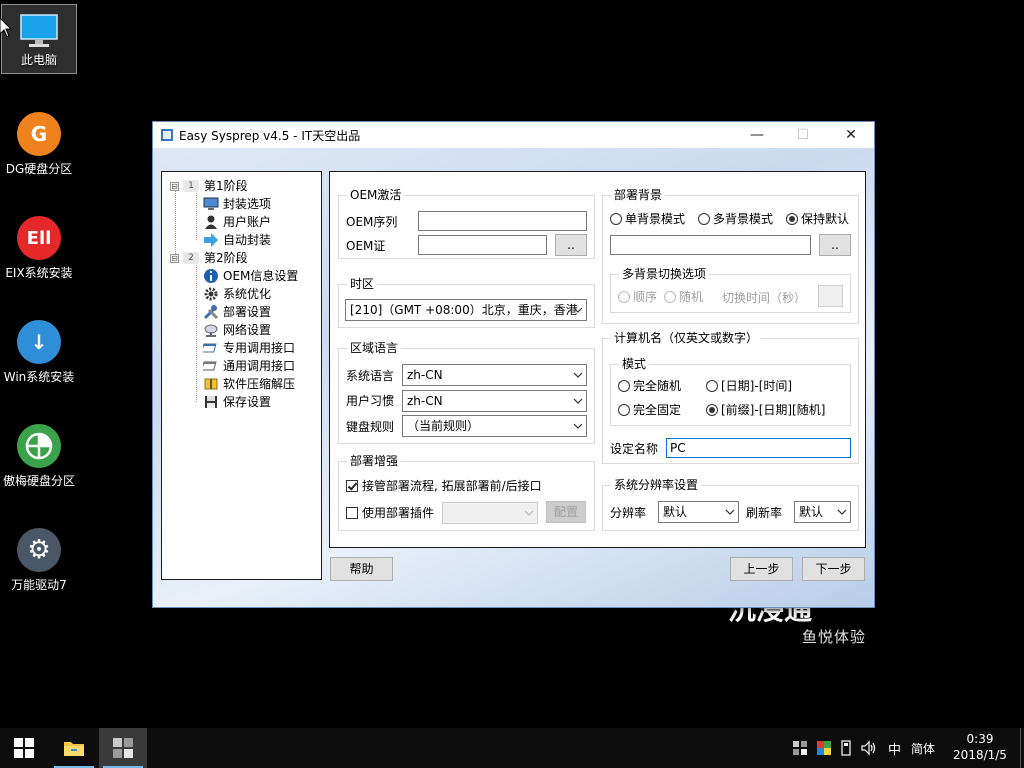 This screenshot has width=1024, height=768. What do you see at coordinates (649, 410) in the screenshot?
I see `full-fixed-radio: 完全固定` at bounding box center [649, 410].